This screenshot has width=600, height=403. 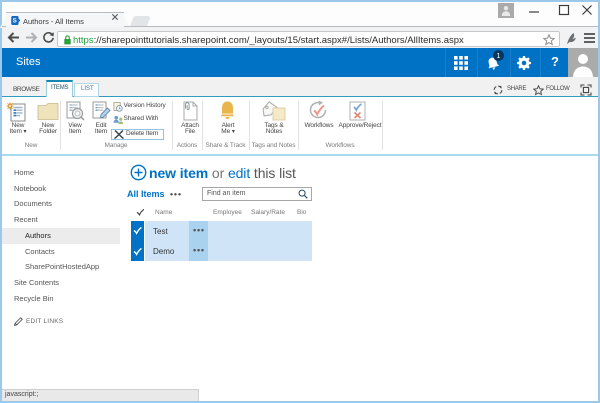 I want to click on svg-text: S, so click(x=15, y=21).